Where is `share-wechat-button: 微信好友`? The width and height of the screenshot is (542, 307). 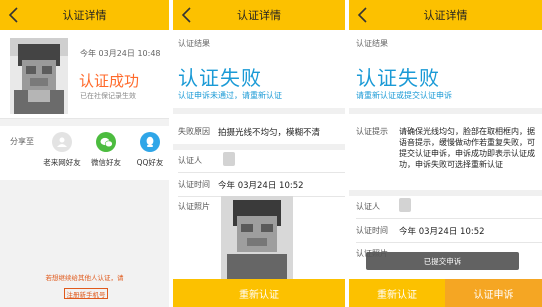
share-wechat-button: 微信好友 is located at coordinates (106, 150).